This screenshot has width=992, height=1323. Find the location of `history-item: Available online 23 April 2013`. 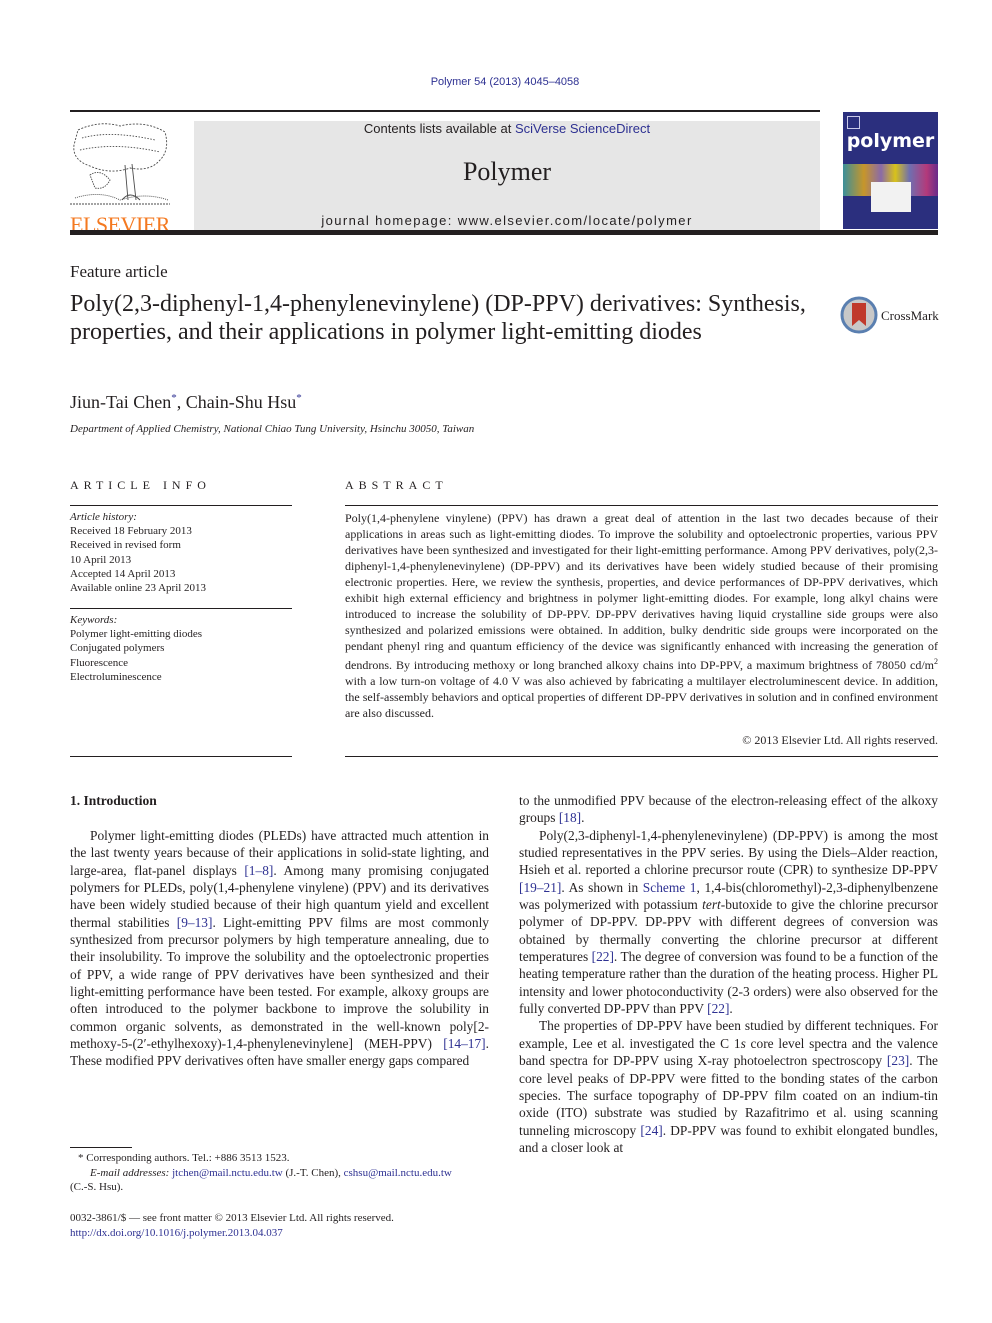

history-item: Available online 23 April 2013 is located at coordinates (138, 588).